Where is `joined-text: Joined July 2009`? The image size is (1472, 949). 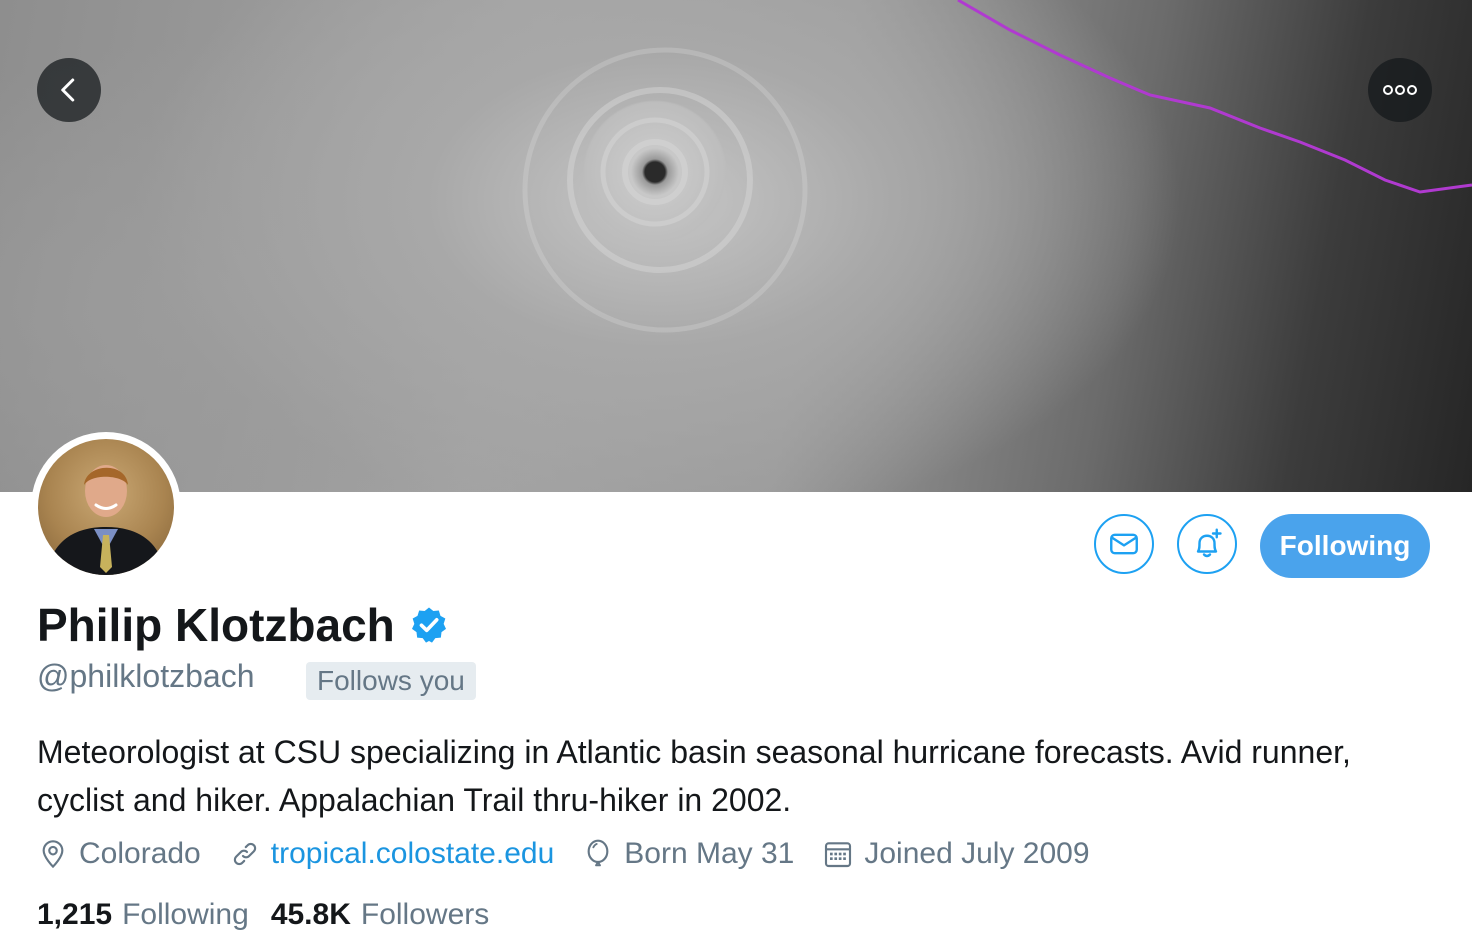 joined-text: Joined July 2009 is located at coordinates (977, 853).